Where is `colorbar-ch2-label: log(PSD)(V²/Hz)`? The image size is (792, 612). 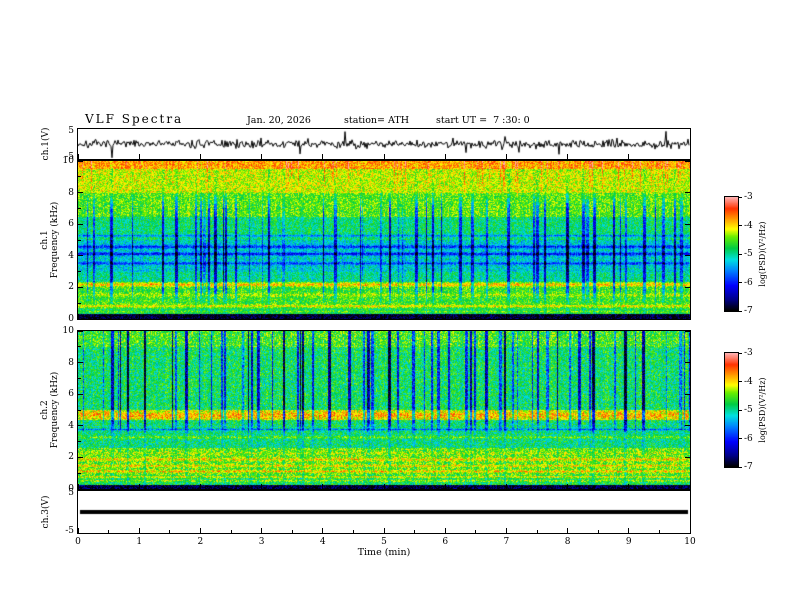 colorbar-ch2-label: log(PSD)(V²/Hz) is located at coordinates (762, 410).